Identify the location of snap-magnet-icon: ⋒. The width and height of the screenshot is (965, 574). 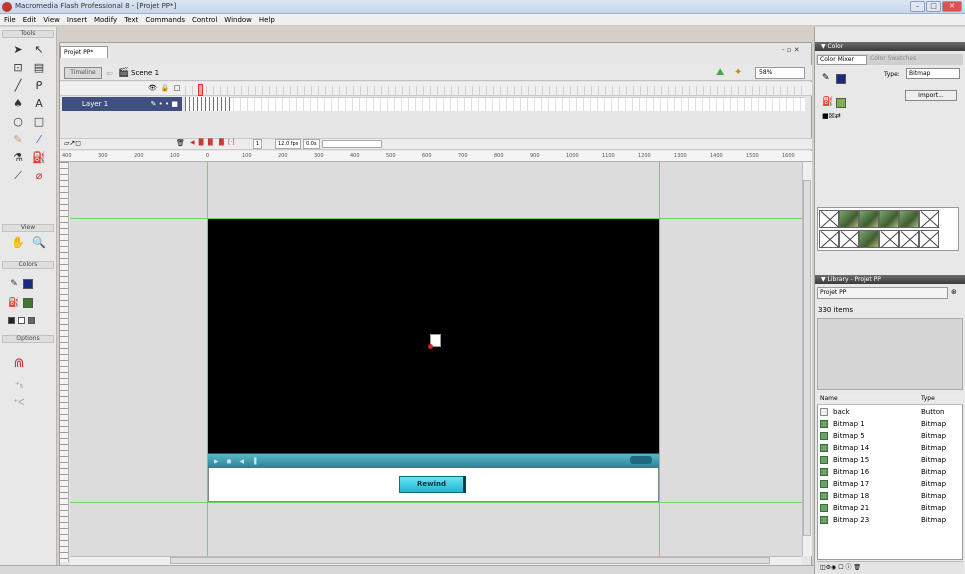
(19, 363).